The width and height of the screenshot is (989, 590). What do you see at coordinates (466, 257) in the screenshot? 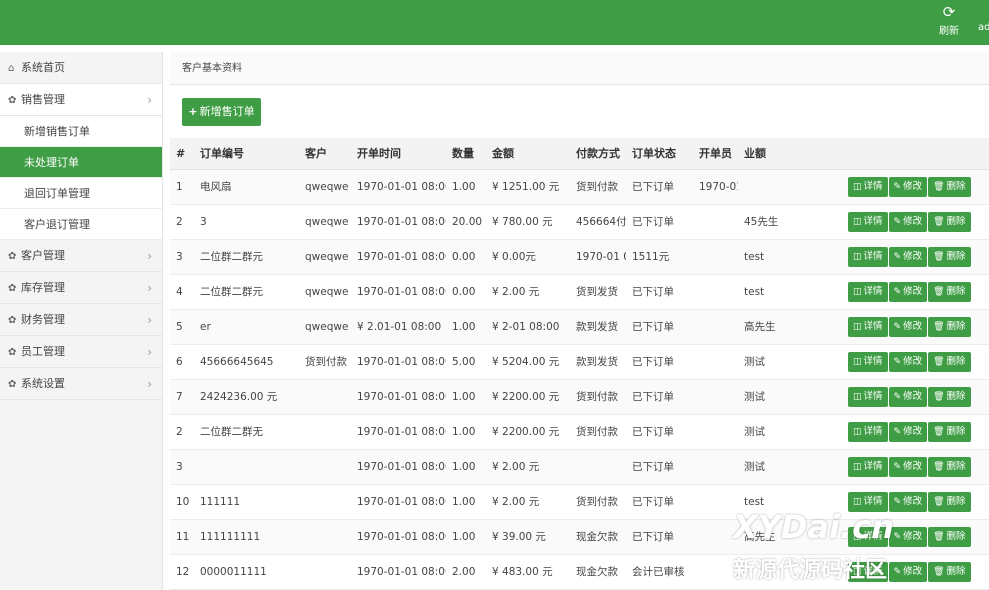
I see `table-cell: 0.00` at bounding box center [466, 257].